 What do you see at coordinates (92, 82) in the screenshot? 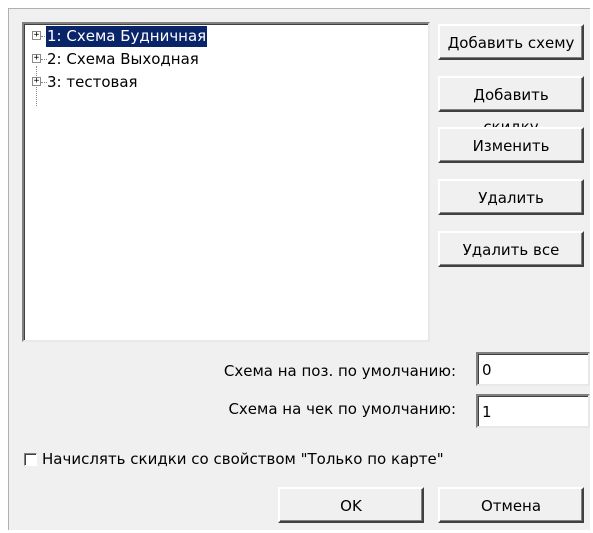
I see `tree-item-label: 3: тестовая` at bounding box center [92, 82].